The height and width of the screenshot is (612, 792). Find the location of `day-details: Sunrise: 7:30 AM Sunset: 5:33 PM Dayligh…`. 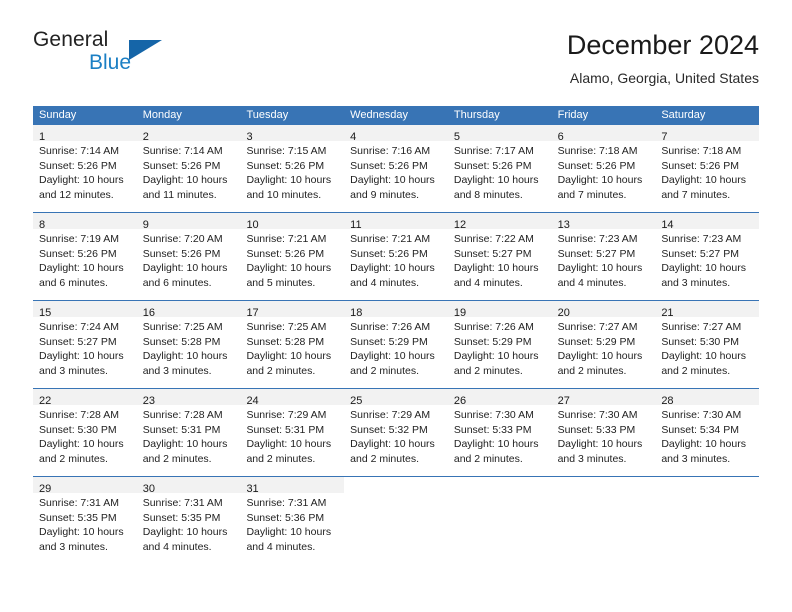

day-details: Sunrise: 7:30 AM Sunset: 5:33 PM Dayligh… is located at coordinates (604, 435).